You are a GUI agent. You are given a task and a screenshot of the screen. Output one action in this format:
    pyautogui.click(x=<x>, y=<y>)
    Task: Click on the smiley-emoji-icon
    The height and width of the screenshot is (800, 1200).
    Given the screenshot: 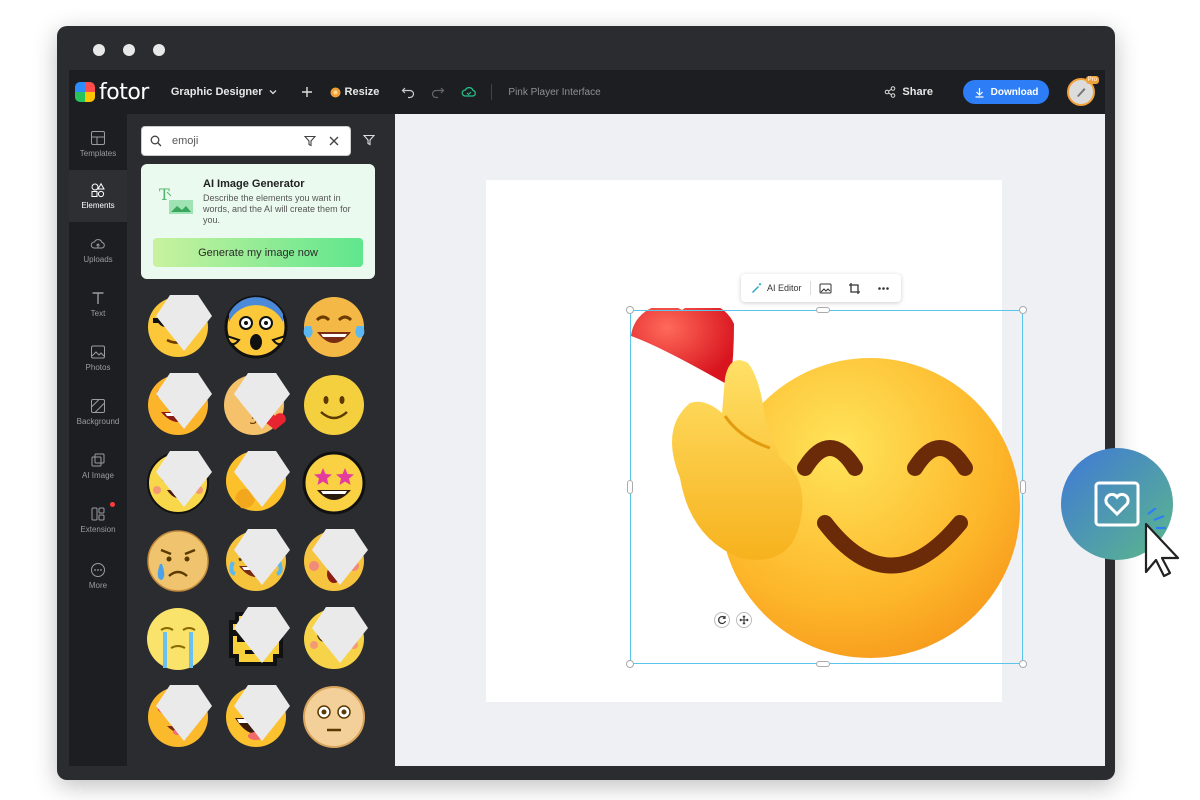 What is the action you would take?
    pyautogui.click(x=334, y=405)
    